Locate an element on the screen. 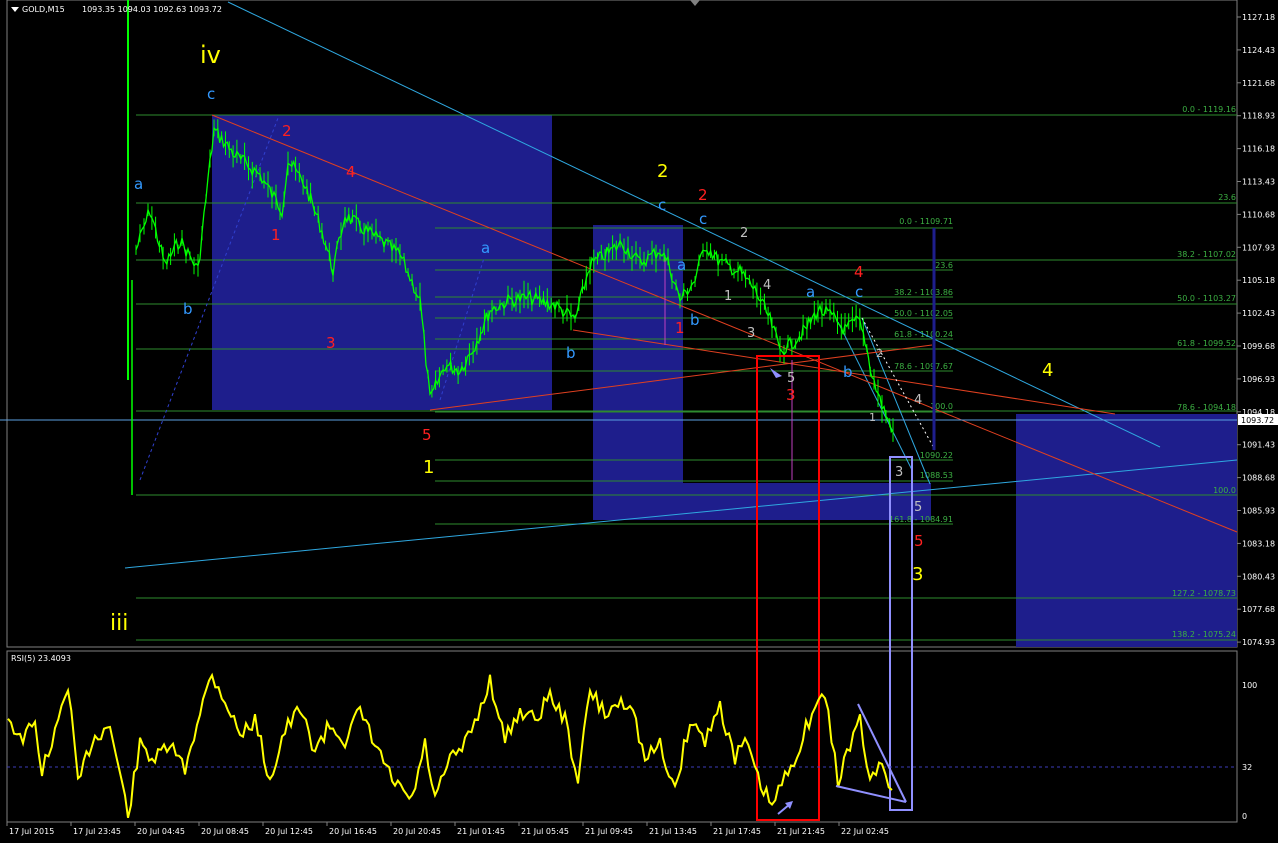 This screenshot has height=843, width=1278. indicator-label: RSI(5) 23.4093 is located at coordinates (41, 658).